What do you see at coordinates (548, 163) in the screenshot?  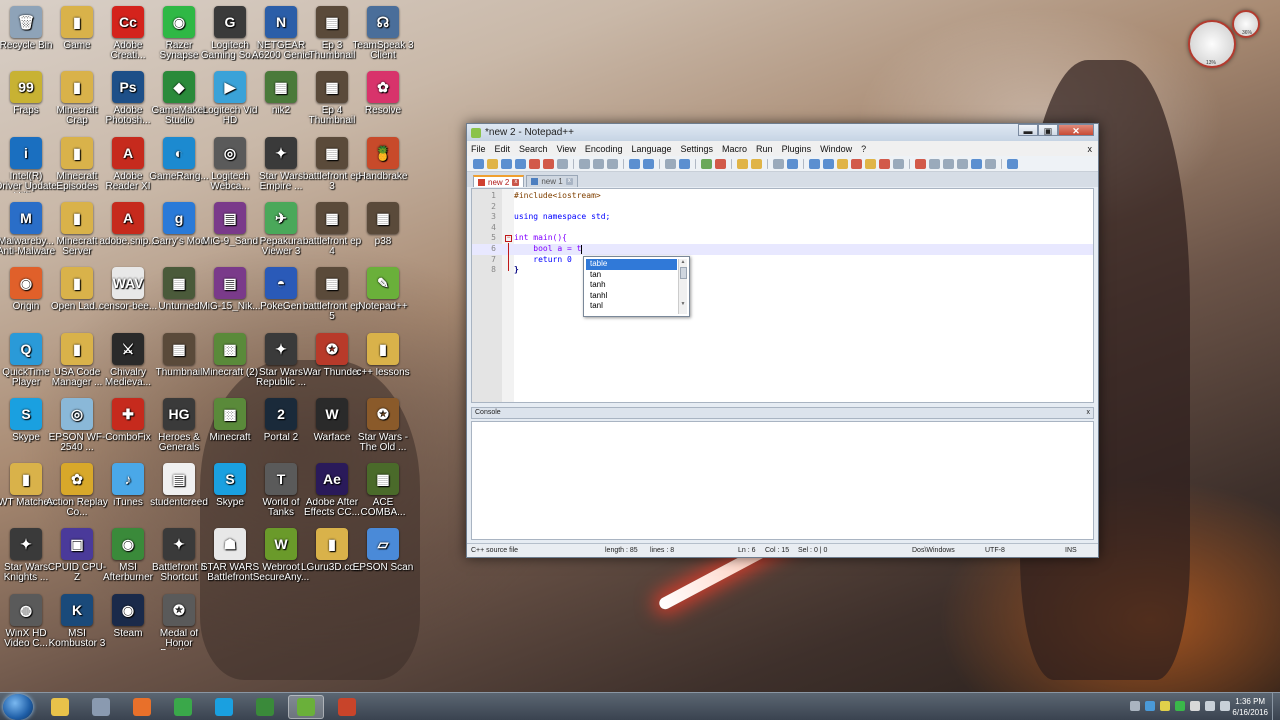 I see `close-all-icon` at bounding box center [548, 163].